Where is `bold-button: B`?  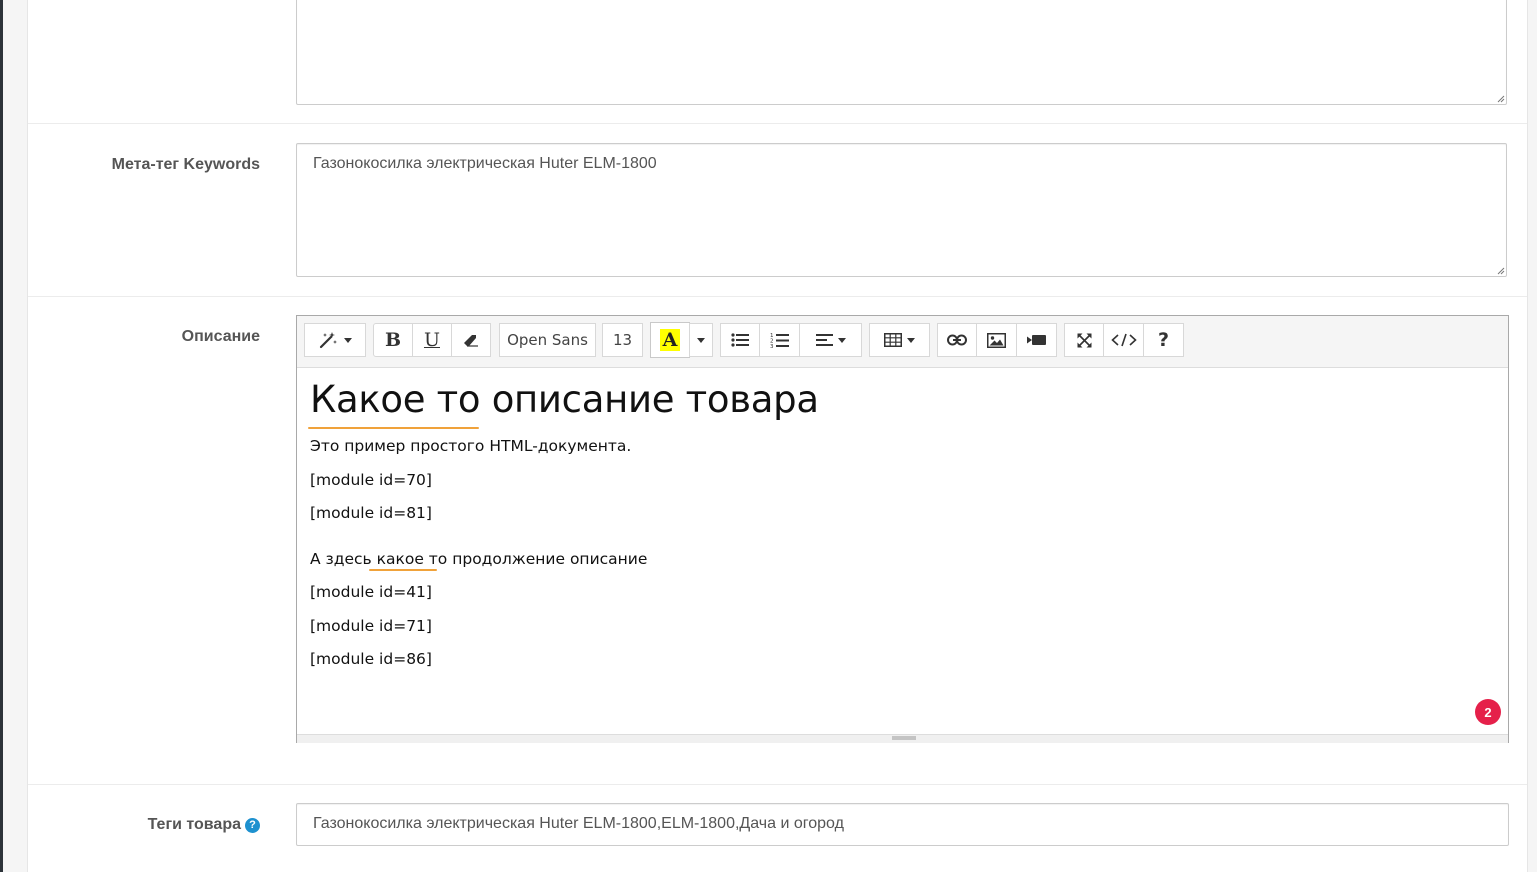 bold-button: B is located at coordinates (393, 340).